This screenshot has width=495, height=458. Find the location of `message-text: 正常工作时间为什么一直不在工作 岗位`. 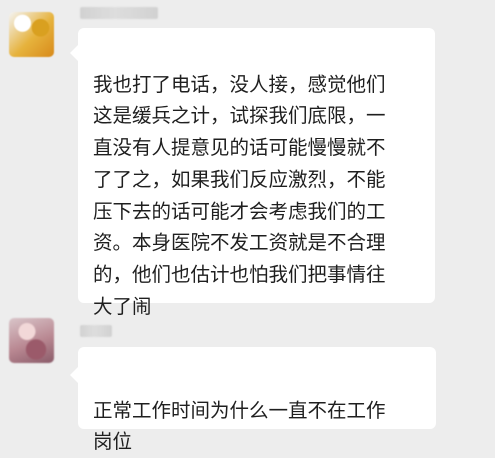

message-text: 正常工作时间为什么一直不在工作 岗位 is located at coordinates (239, 426).